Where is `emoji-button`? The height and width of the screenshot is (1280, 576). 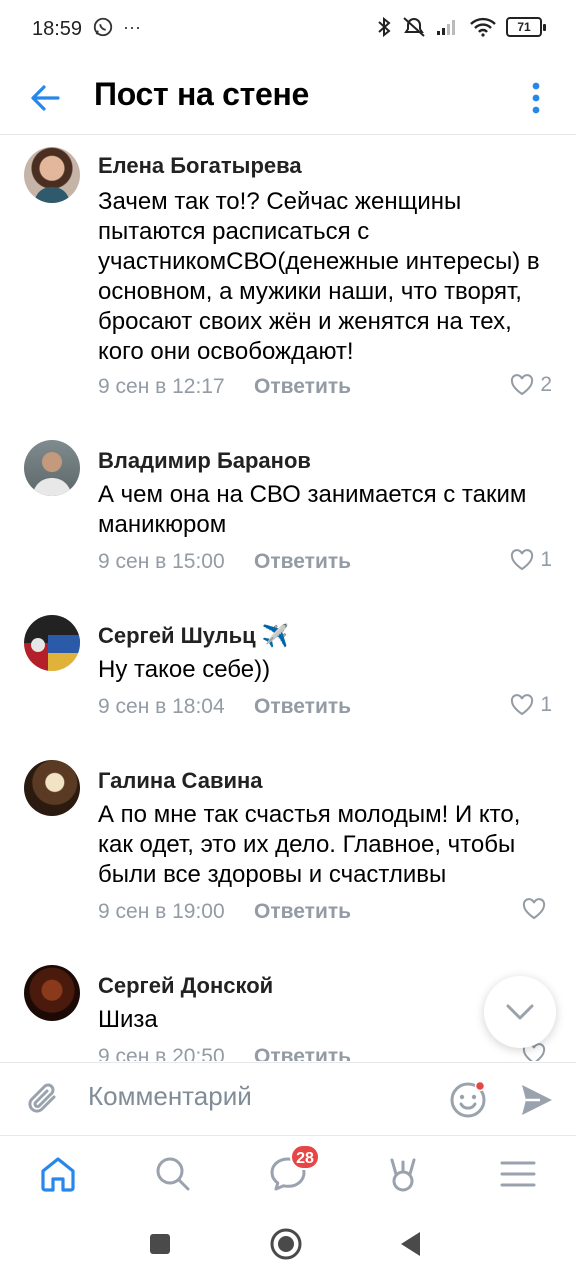
emoji-button is located at coordinates (468, 1099).